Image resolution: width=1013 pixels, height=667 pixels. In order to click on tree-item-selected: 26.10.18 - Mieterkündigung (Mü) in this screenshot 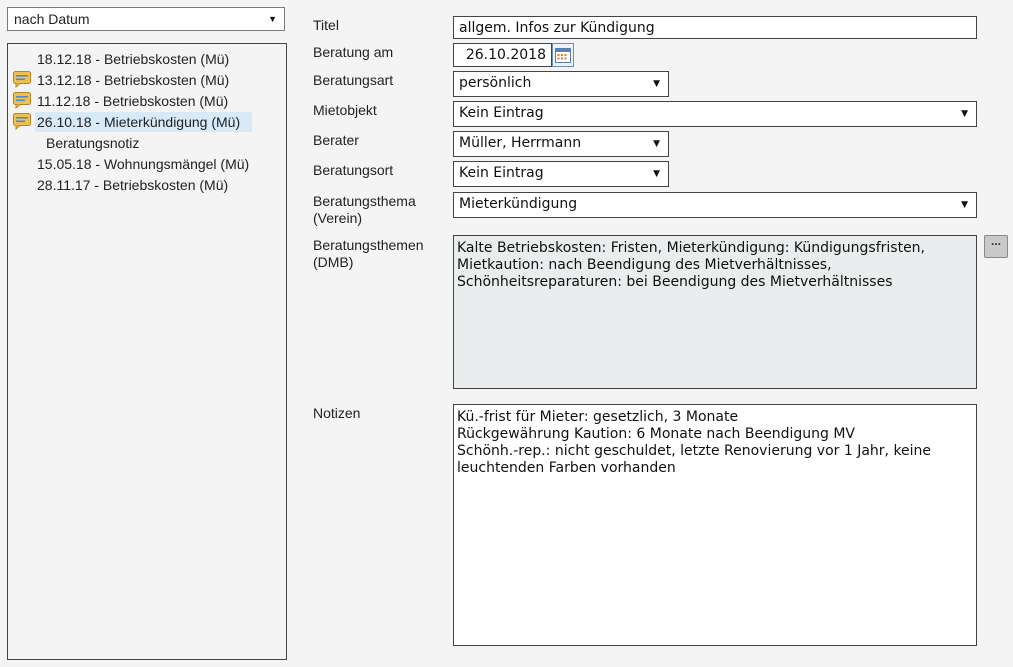, I will do `click(133, 122)`.